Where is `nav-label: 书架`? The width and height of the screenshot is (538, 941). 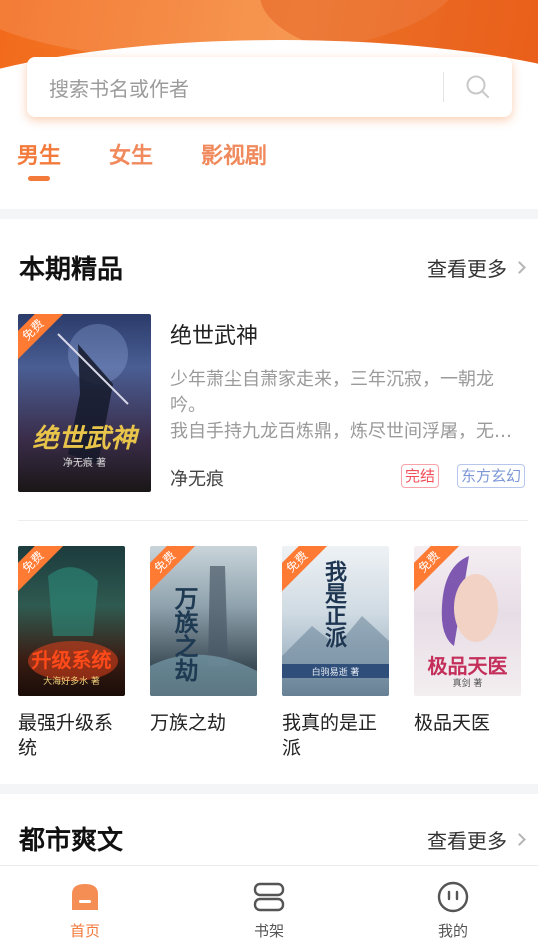 nav-label: 书架 is located at coordinates (268, 931).